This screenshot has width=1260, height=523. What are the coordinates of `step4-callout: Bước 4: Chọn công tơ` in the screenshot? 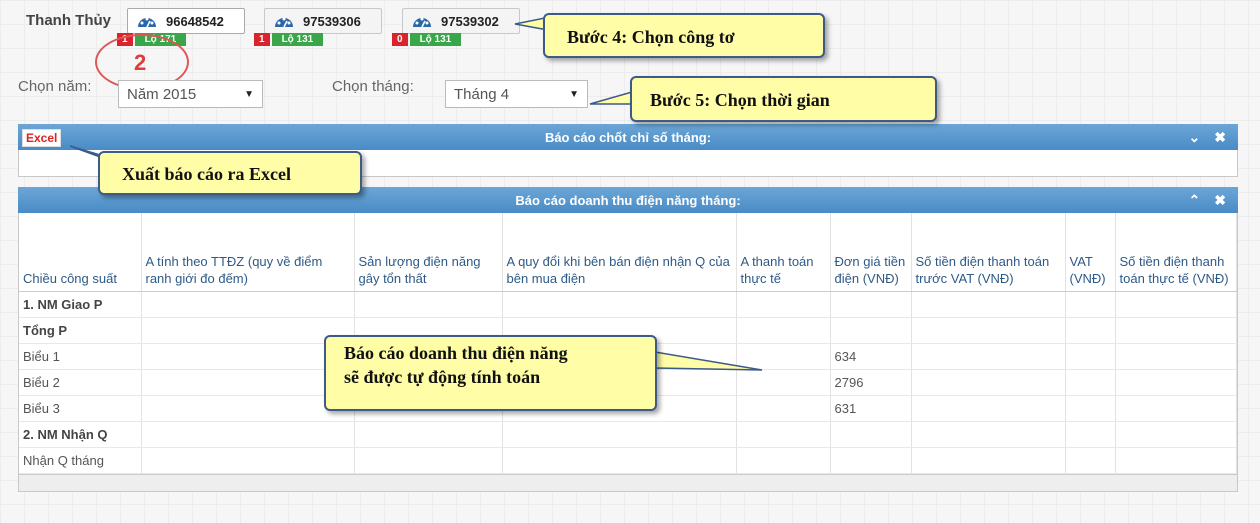 It's located at (684, 35).